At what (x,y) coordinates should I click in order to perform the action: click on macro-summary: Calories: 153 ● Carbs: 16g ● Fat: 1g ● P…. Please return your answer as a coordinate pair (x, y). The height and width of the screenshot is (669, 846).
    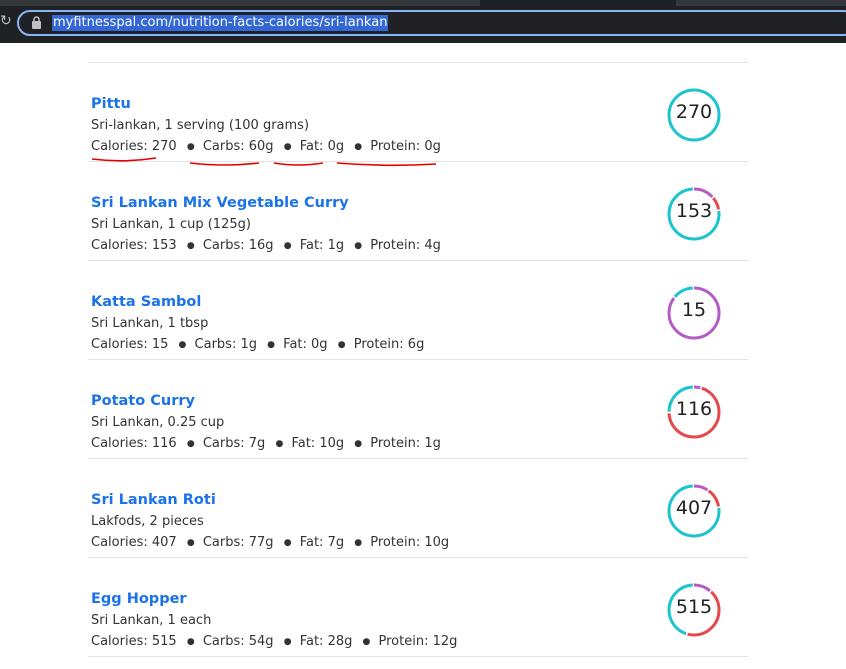
    Looking at the image, I should click on (266, 246).